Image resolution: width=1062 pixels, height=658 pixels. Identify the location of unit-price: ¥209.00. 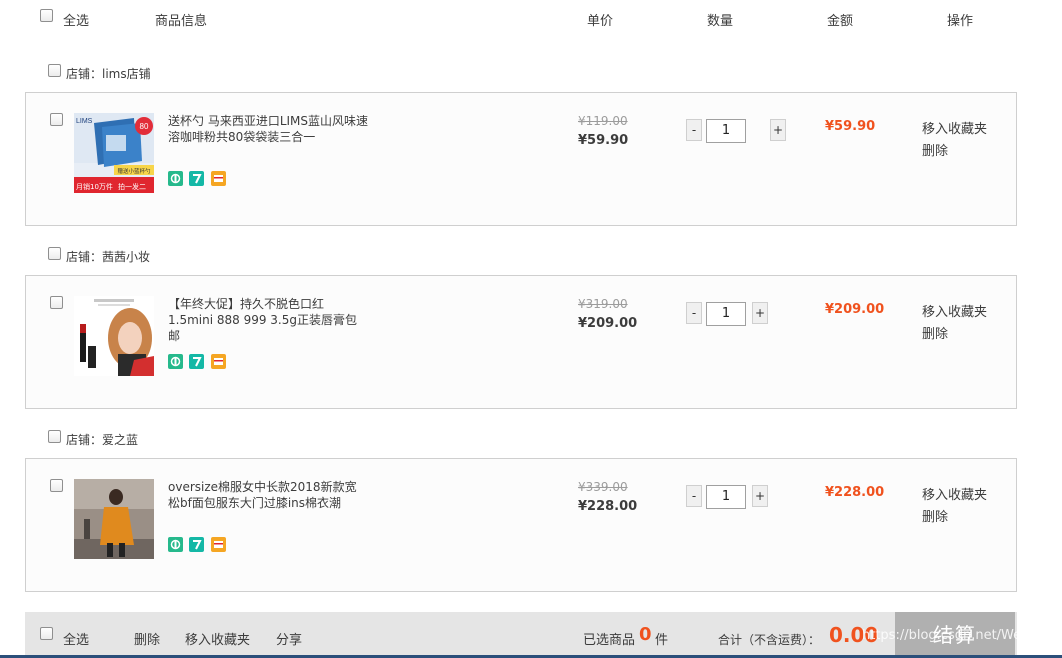
(608, 323).